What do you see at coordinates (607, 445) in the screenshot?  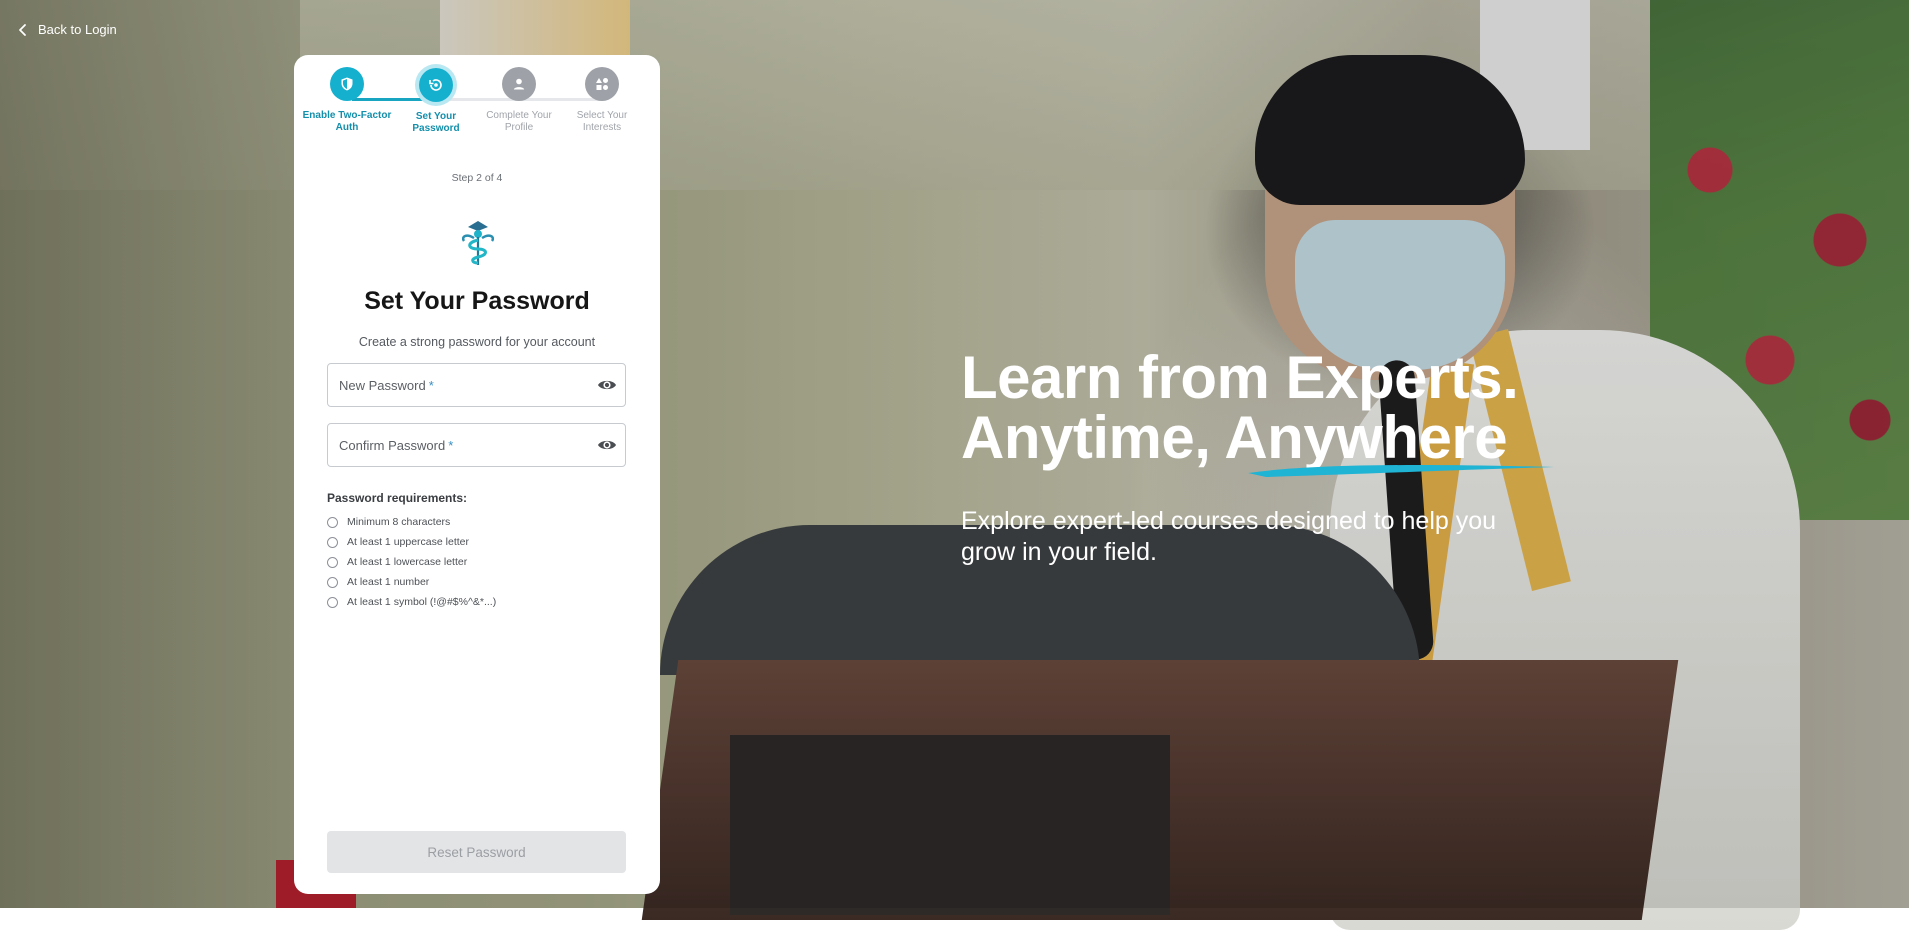 I see `show-confirm-password-eye-icon` at bounding box center [607, 445].